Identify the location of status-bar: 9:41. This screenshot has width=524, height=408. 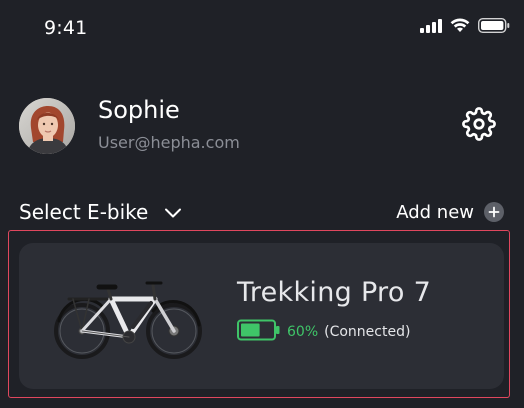
(262, 28).